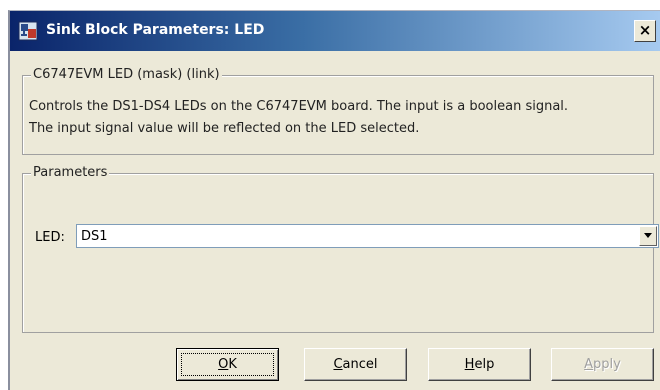  I want to click on help-button: Help, so click(479, 364).